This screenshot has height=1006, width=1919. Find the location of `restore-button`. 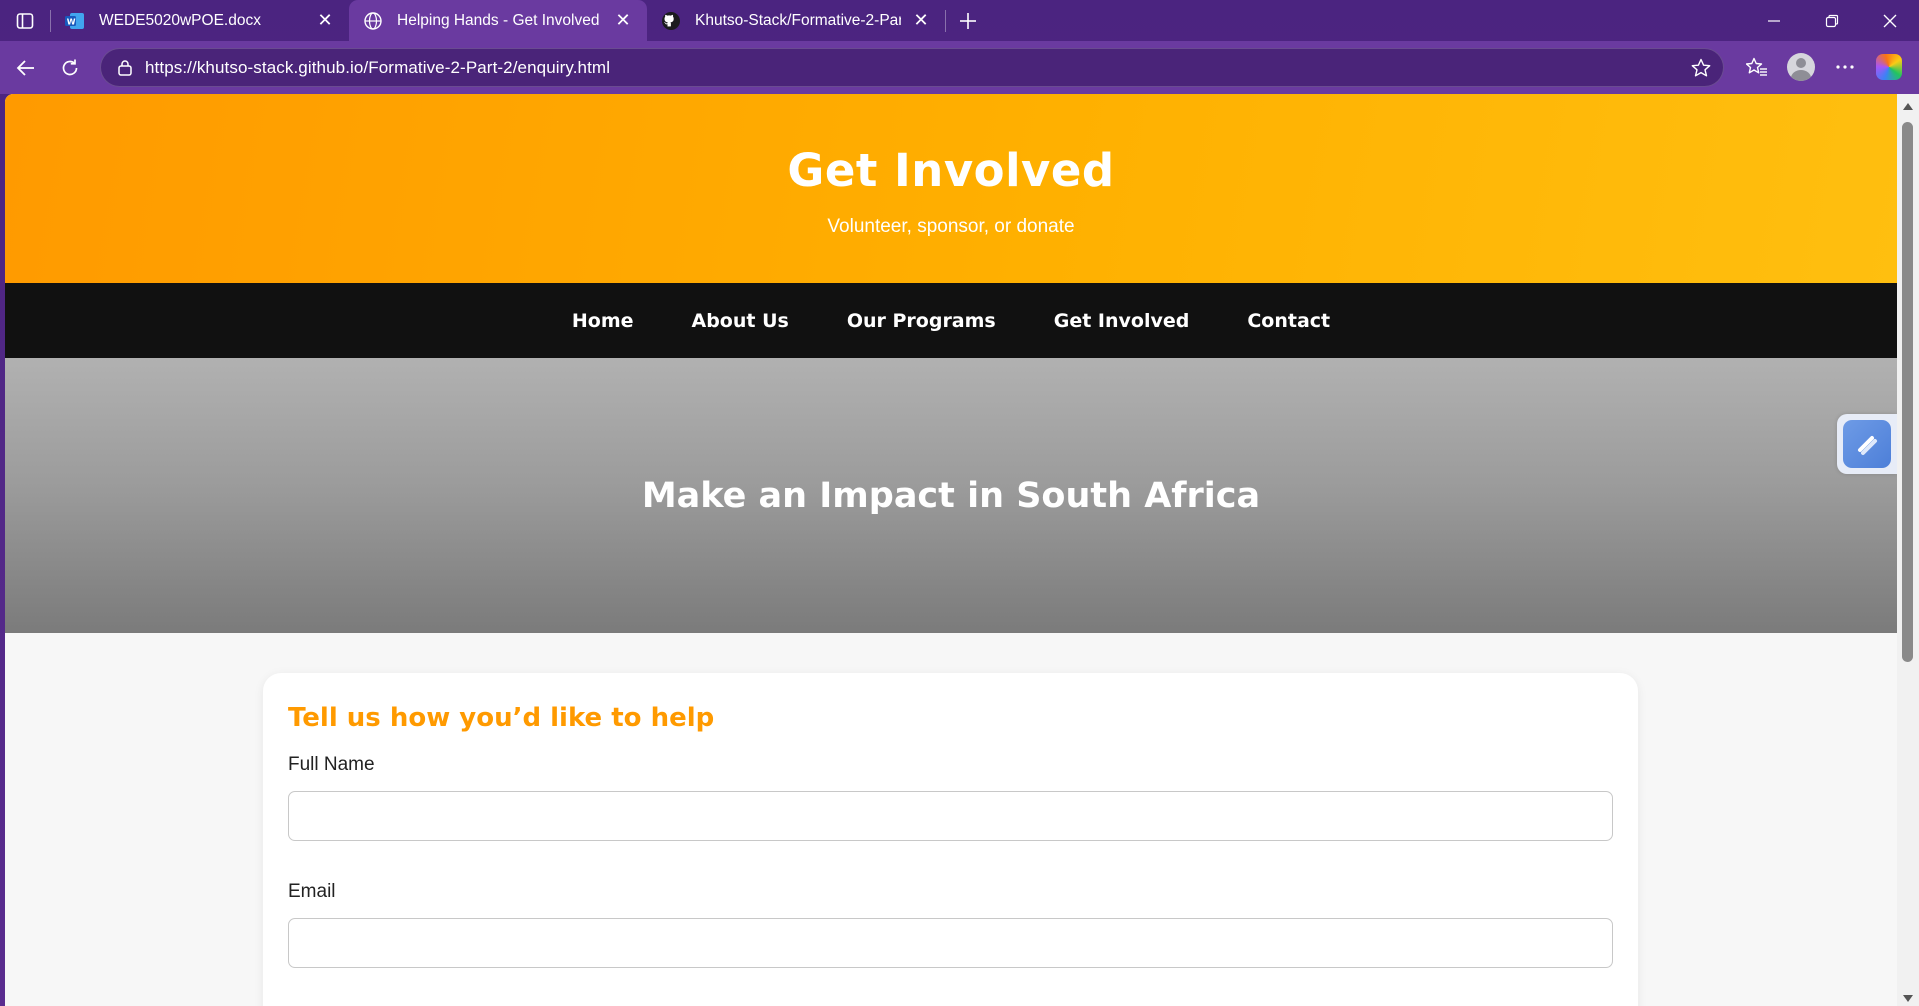

restore-button is located at coordinates (1832, 20).